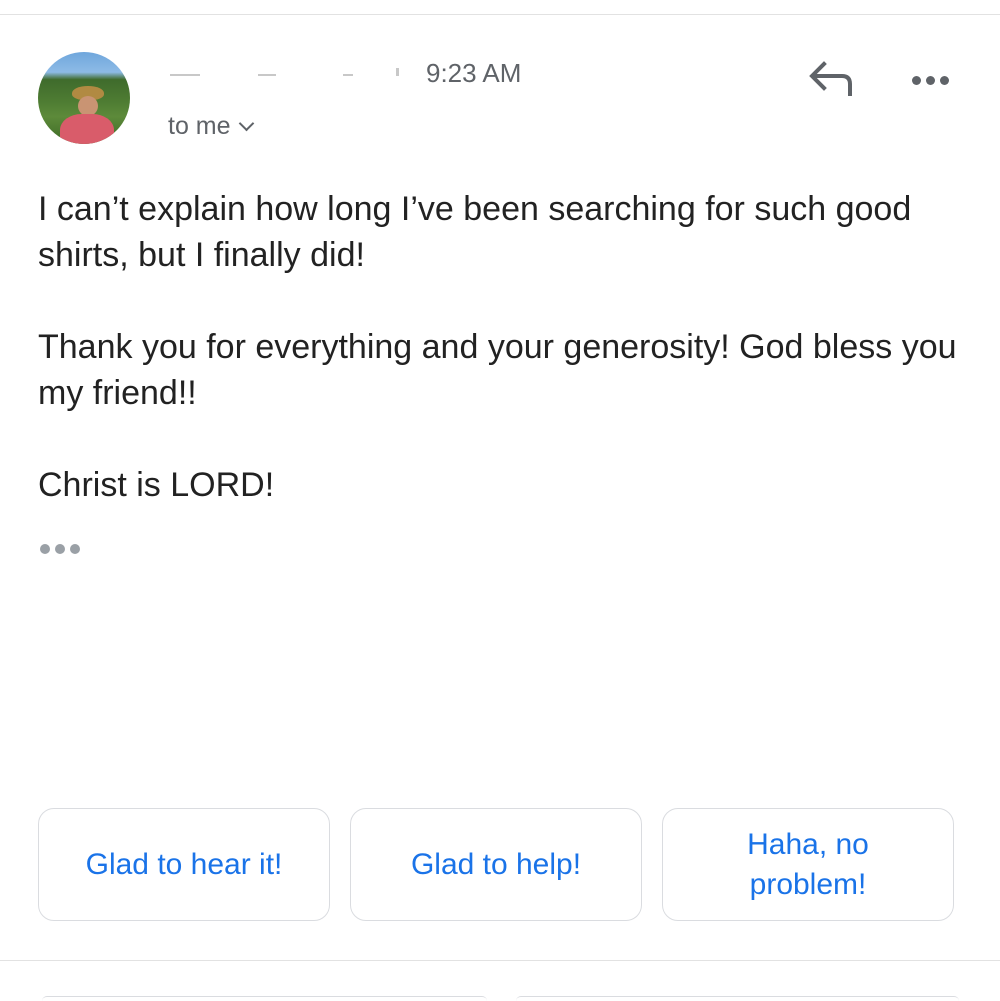 The image size is (1000, 1001). I want to click on chevron-down-icon, so click(246, 123).